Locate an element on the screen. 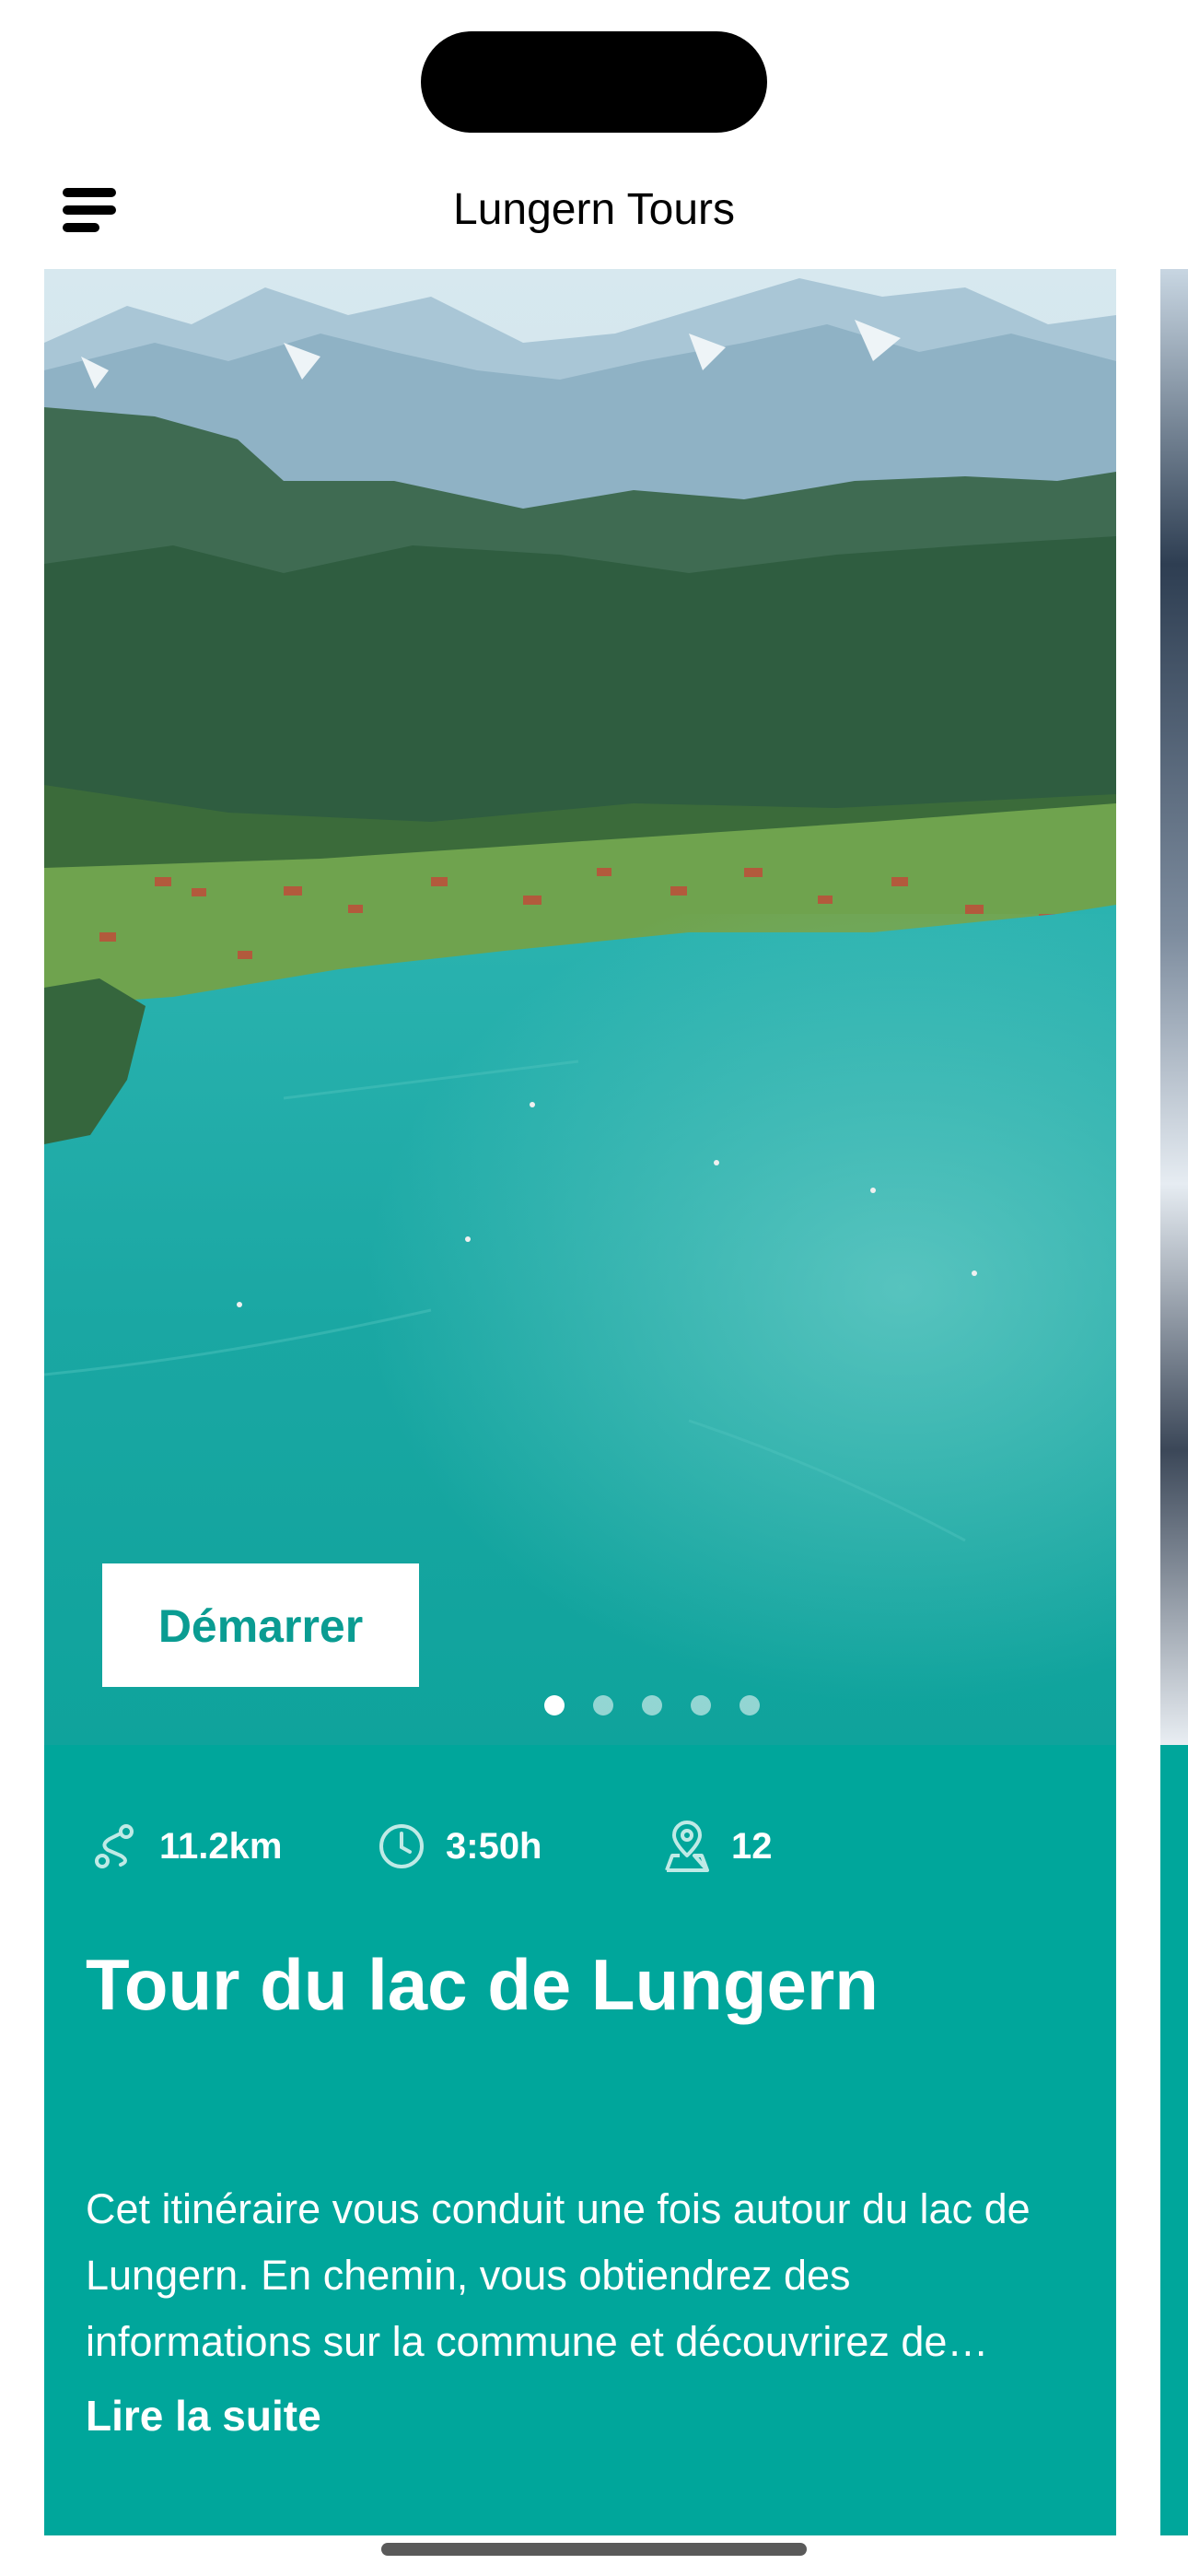  tour-title: Tour du lac de Lungern is located at coordinates (482, 1985).